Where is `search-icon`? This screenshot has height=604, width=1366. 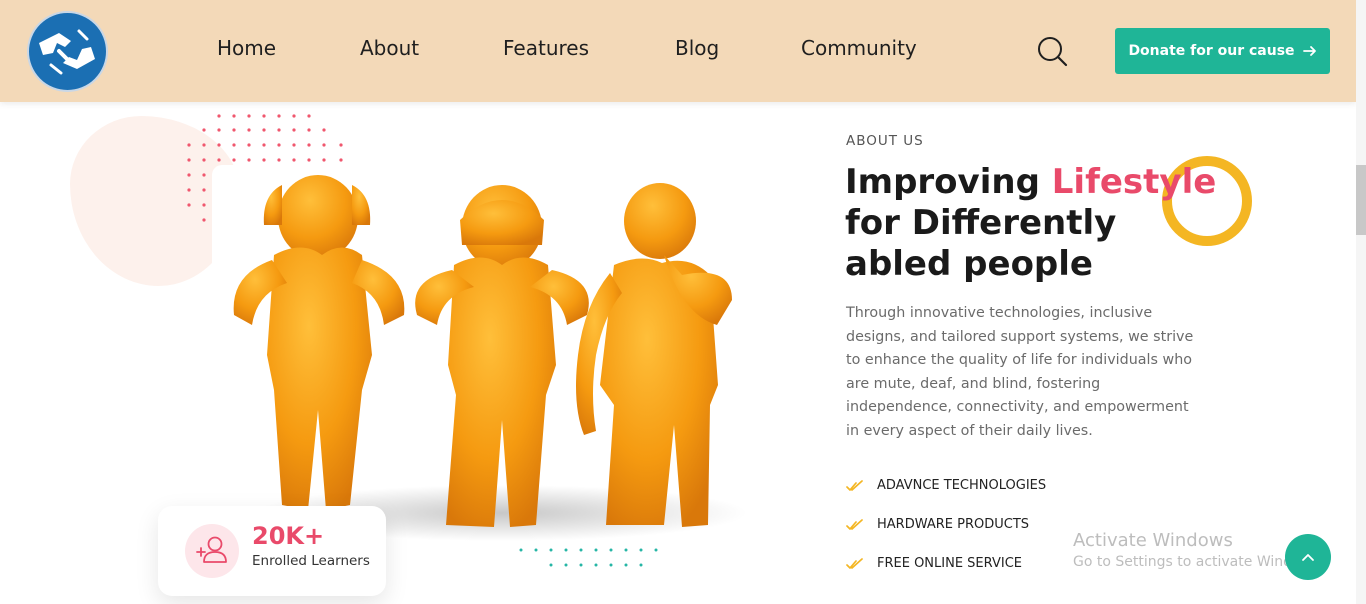
search-icon is located at coordinates (1052, 52).